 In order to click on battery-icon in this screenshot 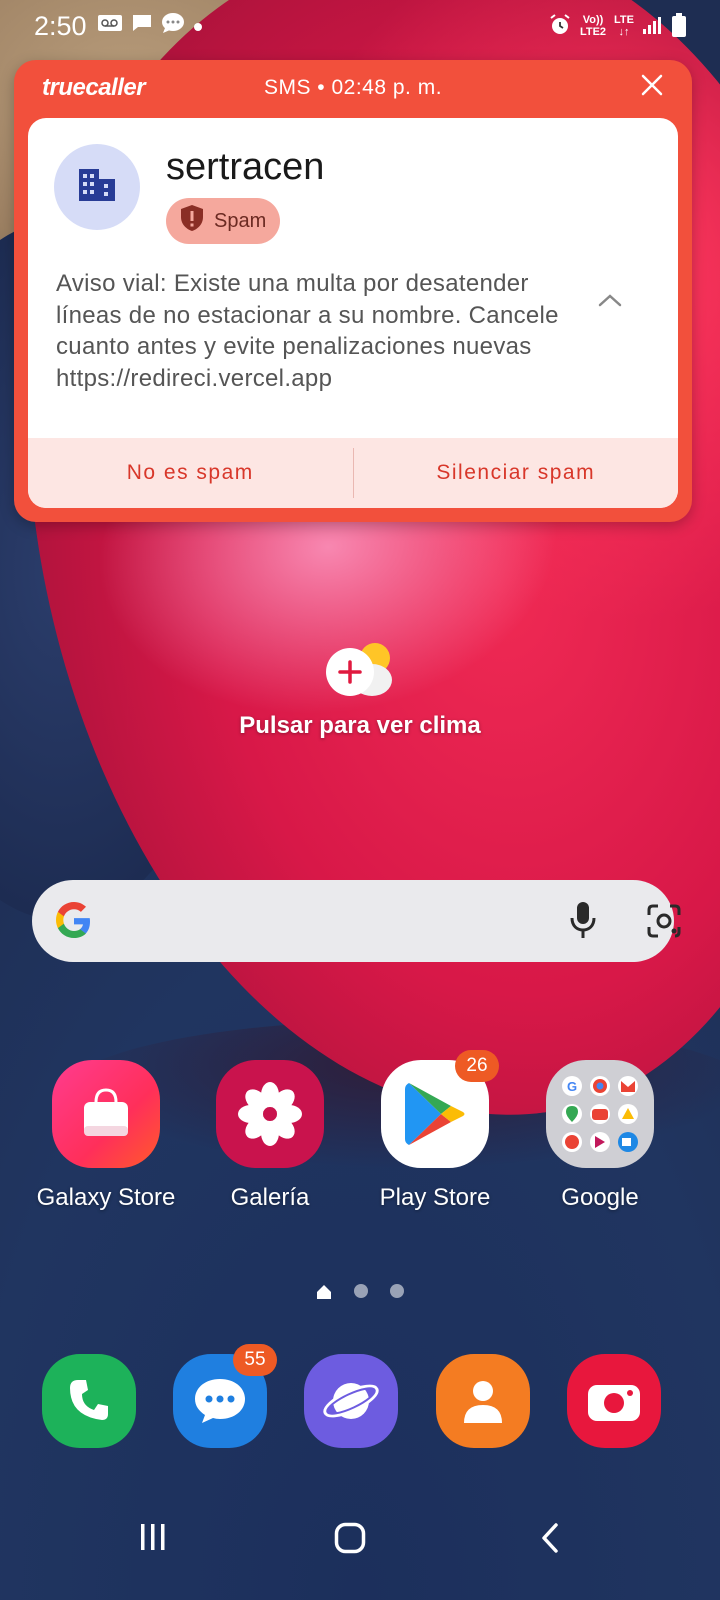, I will do `click(679, 26)`.